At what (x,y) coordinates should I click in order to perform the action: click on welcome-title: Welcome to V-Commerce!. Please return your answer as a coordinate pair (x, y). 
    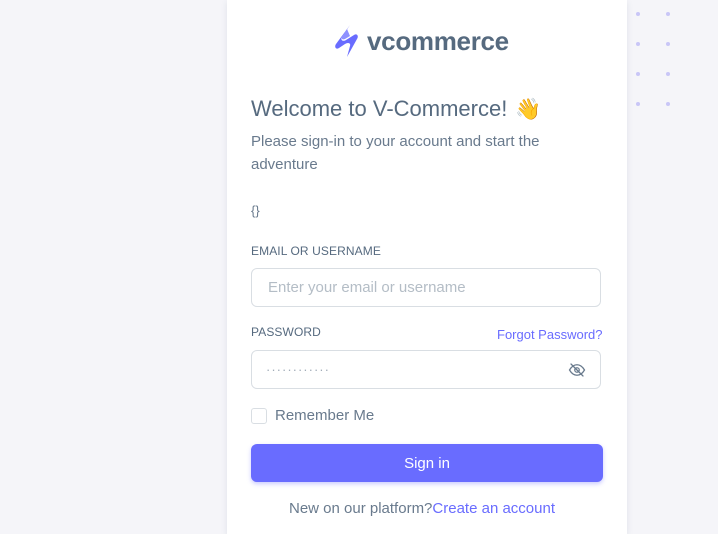
    Looking at the image, I should click on (379, 108).